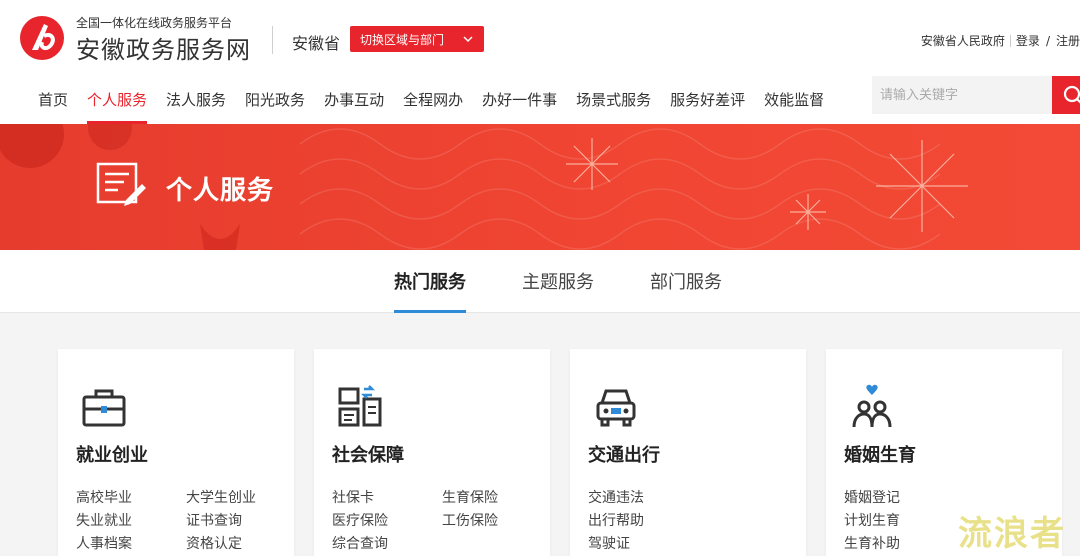 This screenshot has height=556, width=1080. What do you see at coordinates (112, 455) in the screenshot?
I see `card-title: 就业创业` at bounding box center [112, 455].